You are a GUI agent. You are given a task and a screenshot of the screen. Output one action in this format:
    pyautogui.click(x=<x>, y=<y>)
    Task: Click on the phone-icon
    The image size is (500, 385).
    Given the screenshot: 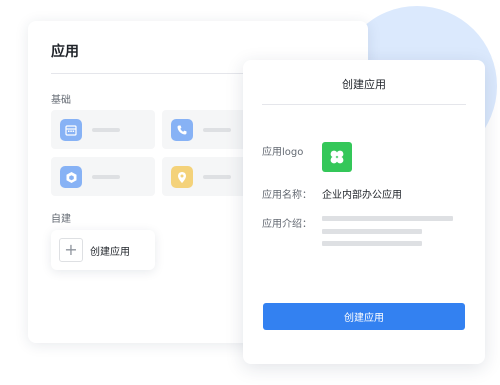 What is the action you would take?
    pyautogui.click(x=182, y=130)
    